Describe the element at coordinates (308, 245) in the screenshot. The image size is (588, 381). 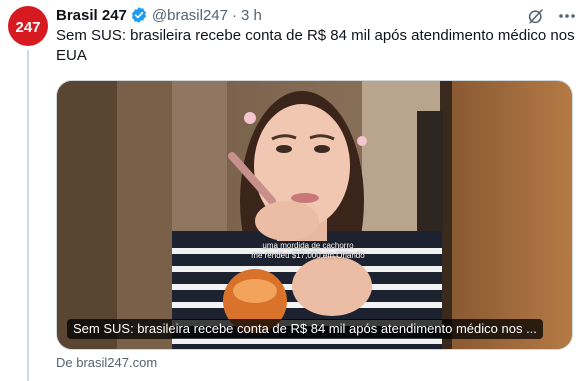
I see `video-overlay-text-line1: uma mordida de cachorro` at that location.